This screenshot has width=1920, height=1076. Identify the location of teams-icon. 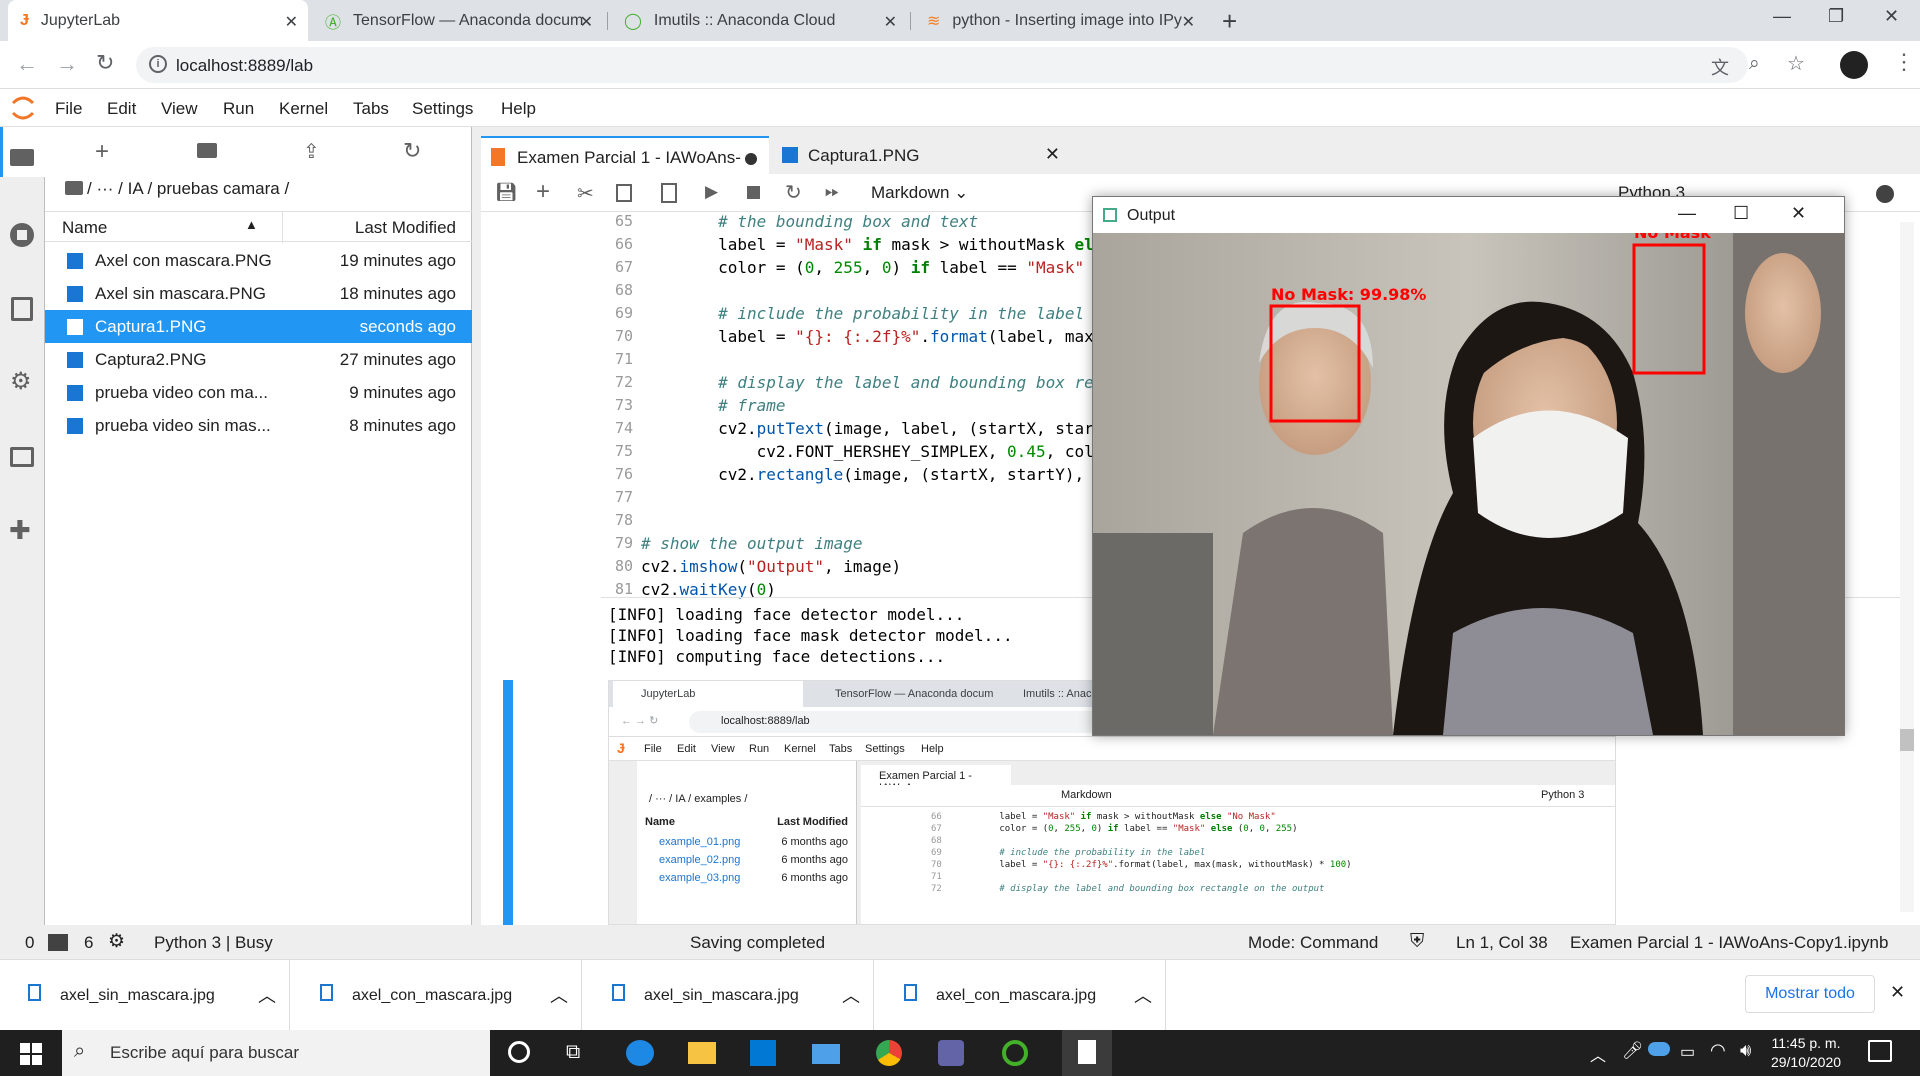
(951, 1053).